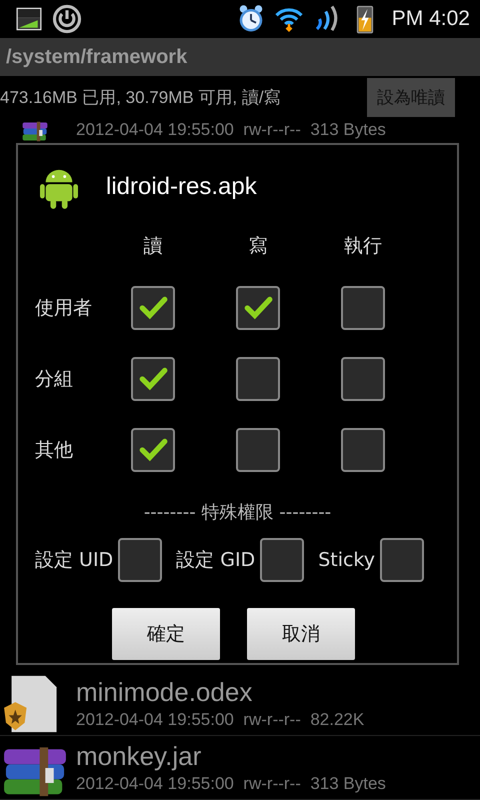  I want to click on option-label: 設定 UID, so click(74, 560).